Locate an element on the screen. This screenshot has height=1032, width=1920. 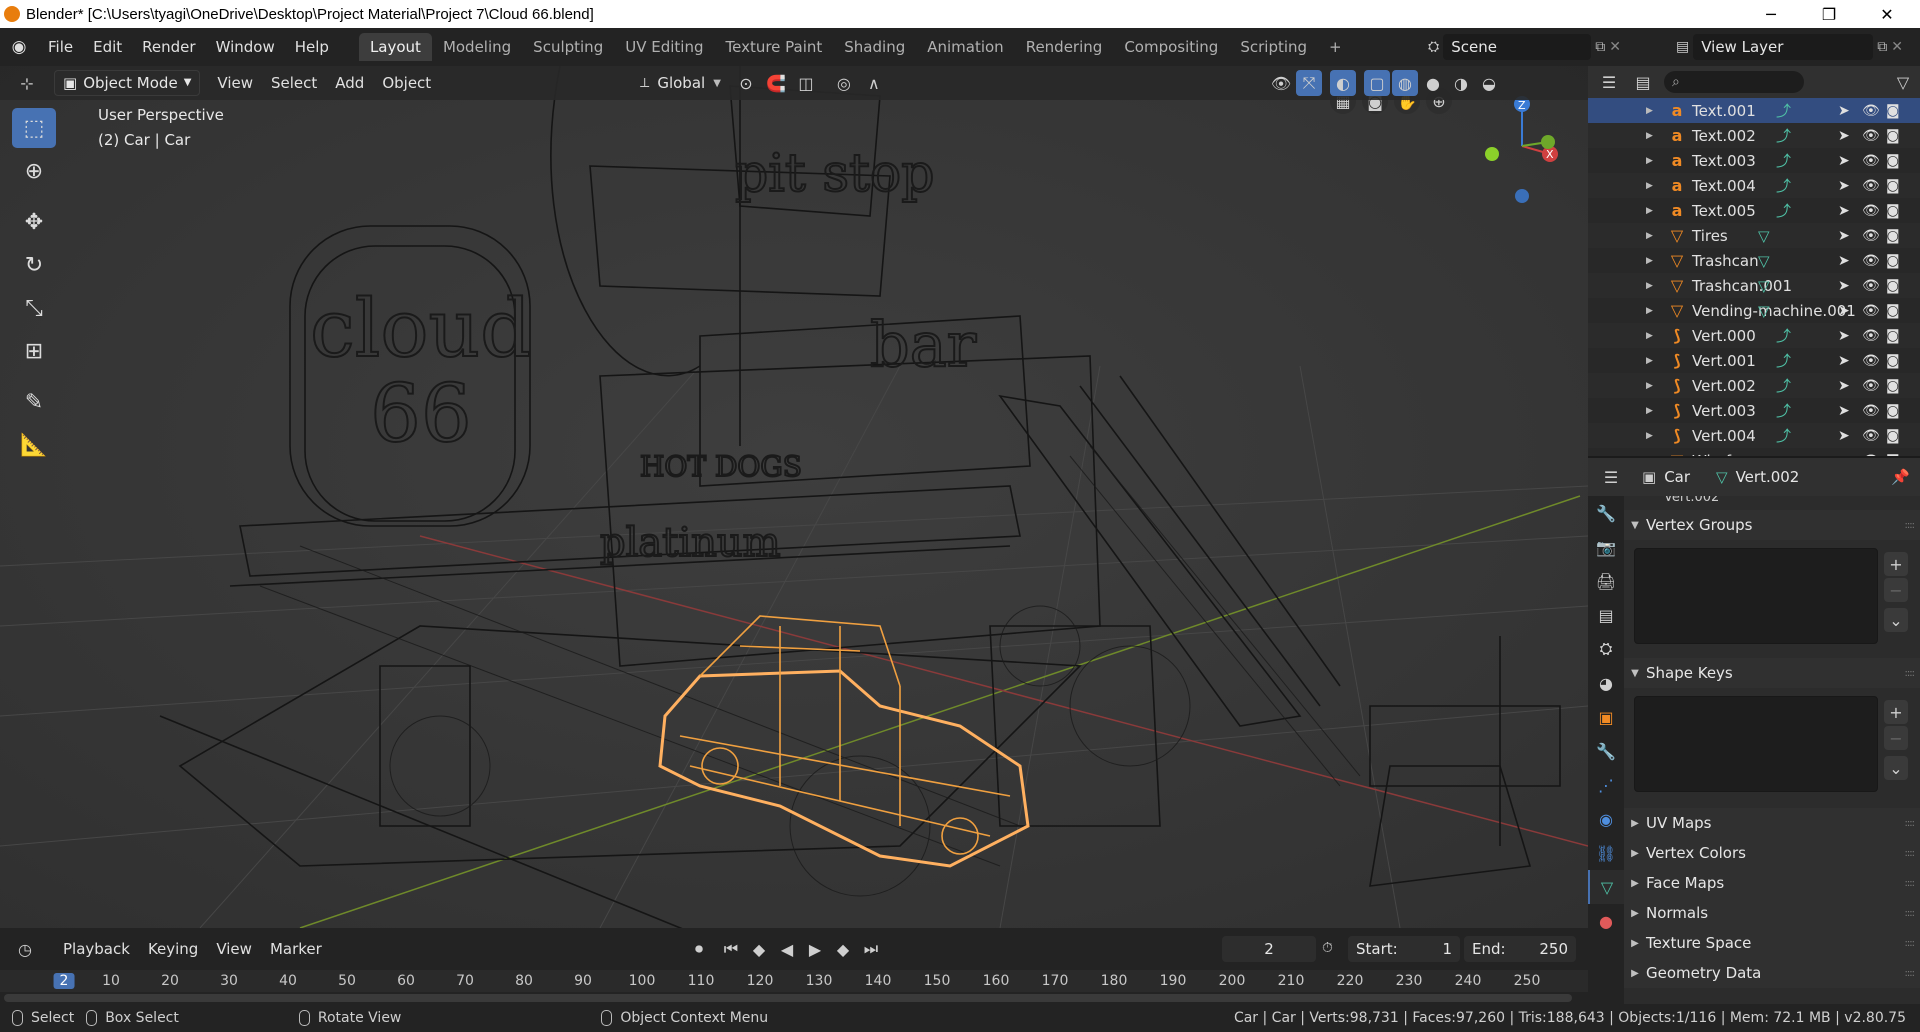
add-shape-key-button: + is located at coordinates (1896, 712).